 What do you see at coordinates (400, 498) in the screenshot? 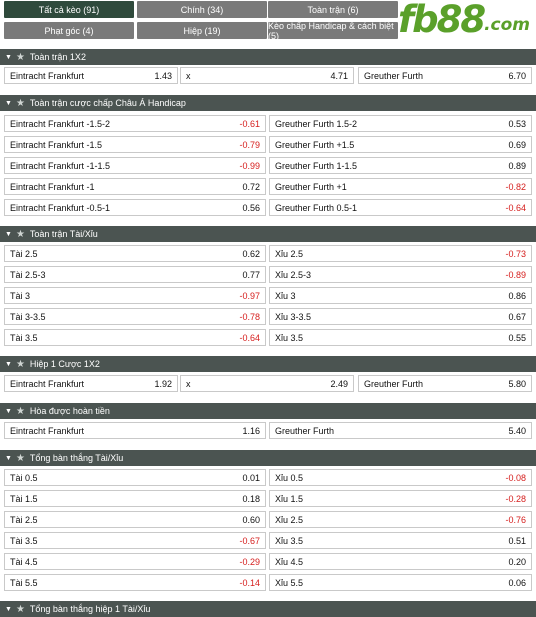
I see `odds-cell: Xỉu 1.5 -0.28` at bounding box center [400, 498].